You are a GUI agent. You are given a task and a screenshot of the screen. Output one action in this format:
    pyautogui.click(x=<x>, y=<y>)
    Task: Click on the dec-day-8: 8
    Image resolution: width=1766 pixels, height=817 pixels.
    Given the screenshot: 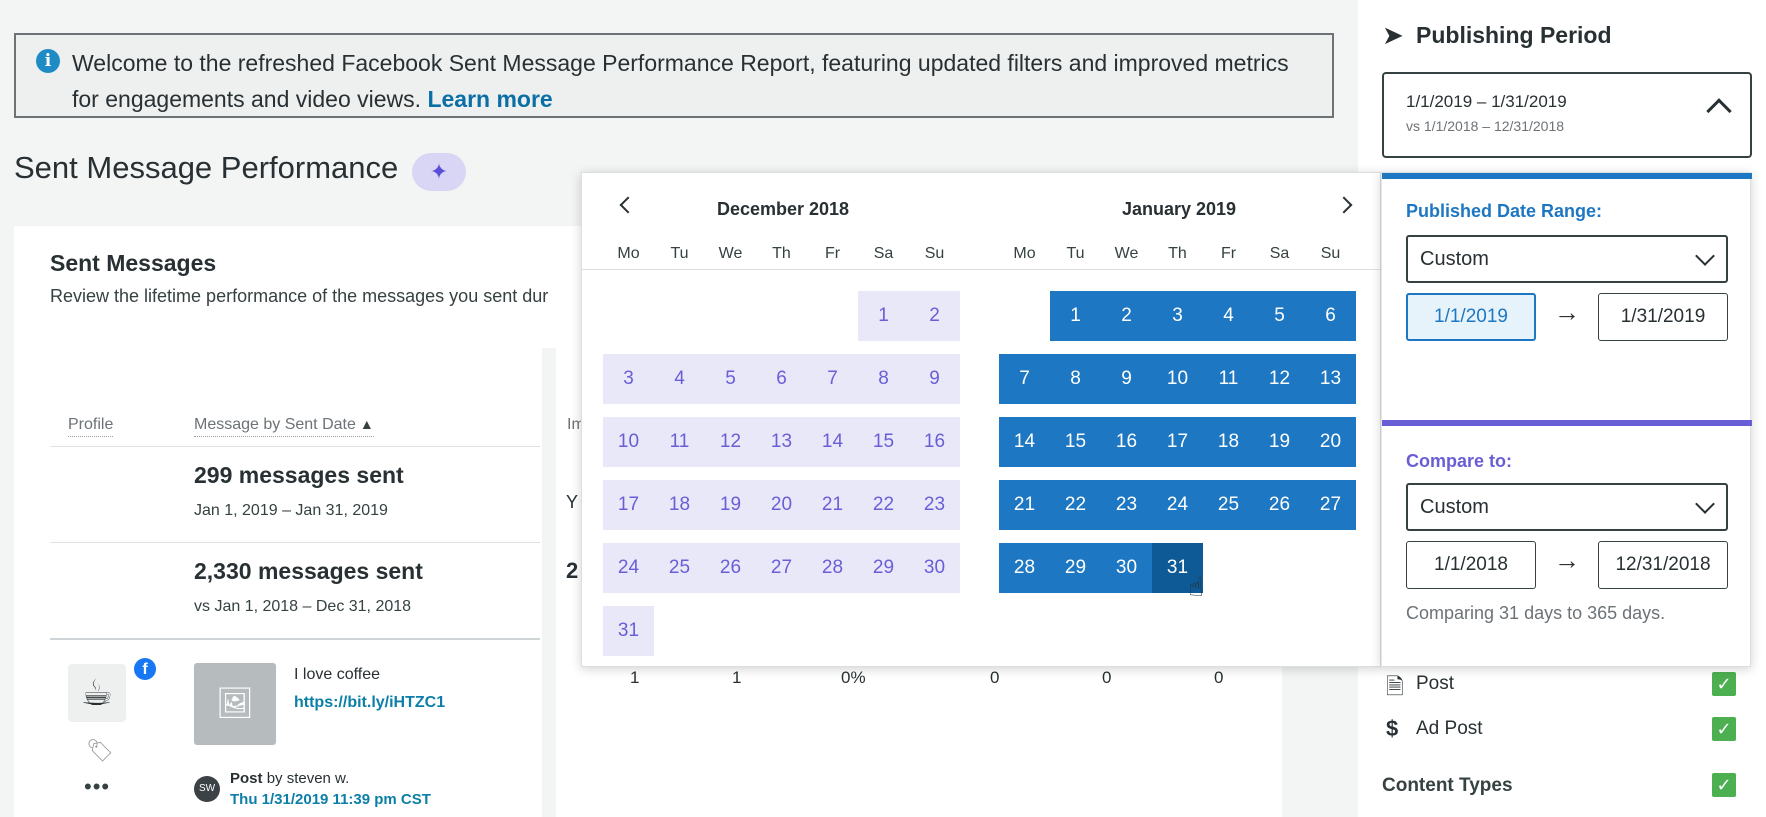 What is the action you would take?
    pyautogui.click(x=883, y=379)
    